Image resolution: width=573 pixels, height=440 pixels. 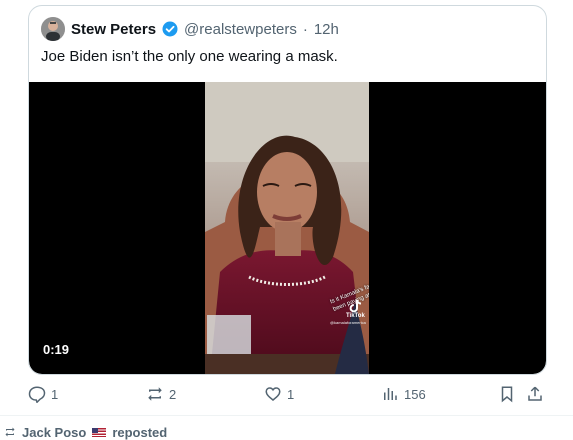 I want to click on bookmark-button, so click(x=507, y=394).